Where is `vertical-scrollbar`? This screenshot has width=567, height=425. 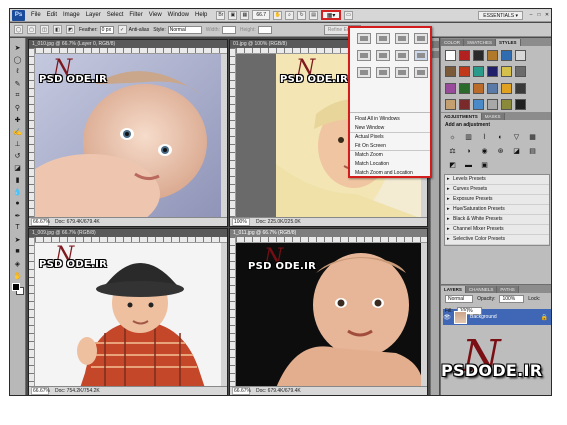
vertical-scrollbar is located at coordinates (224, 314).